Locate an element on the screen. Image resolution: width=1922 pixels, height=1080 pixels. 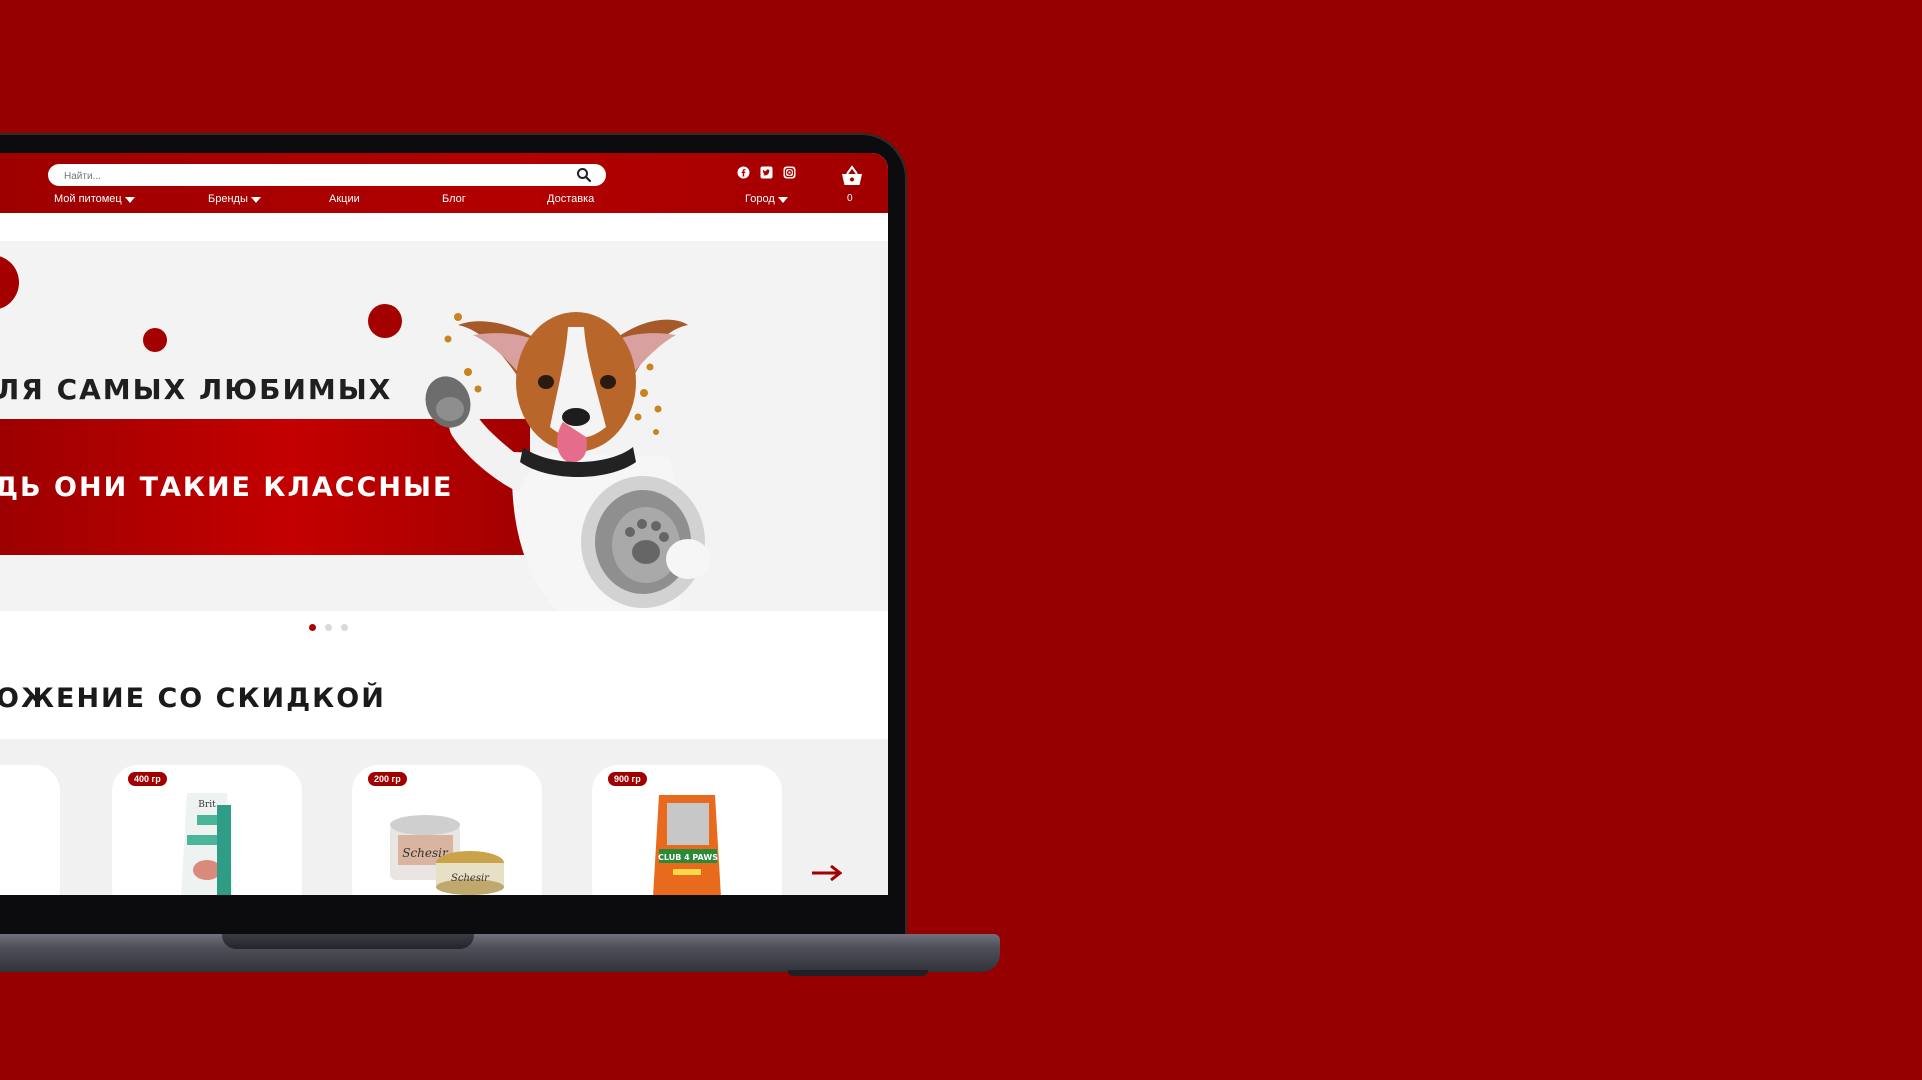
facebook-icon is located at coordinates (743, 172).